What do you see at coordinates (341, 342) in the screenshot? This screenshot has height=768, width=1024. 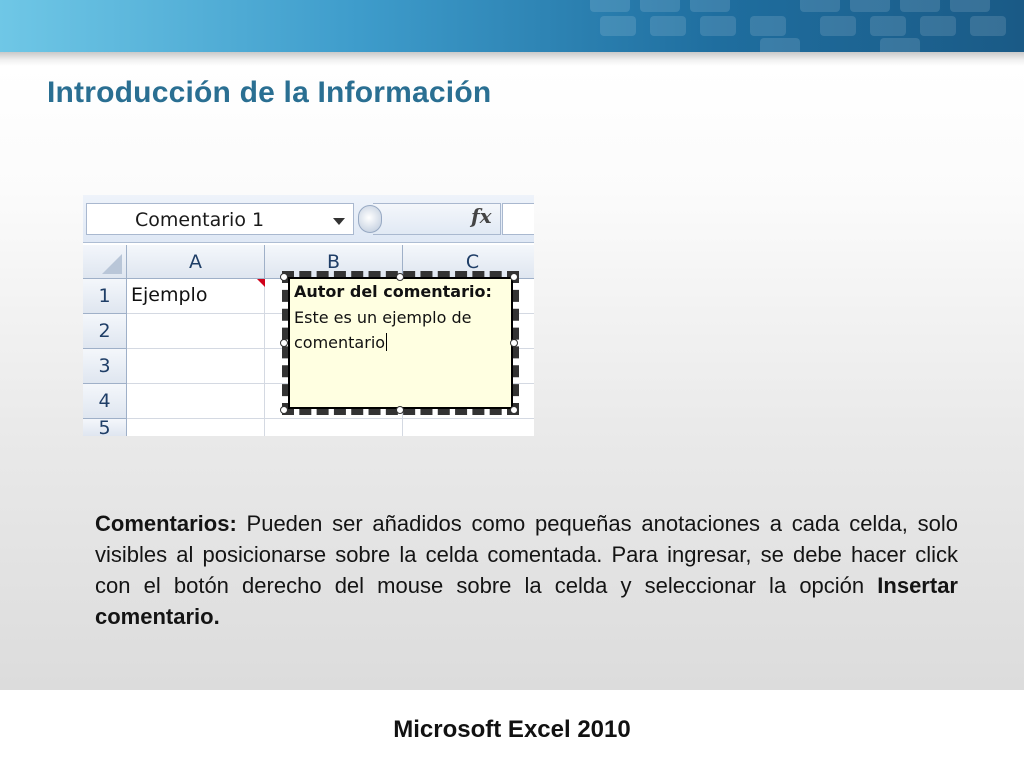 I see `comment-line-2: comentario` at bounding box center [341, 342].